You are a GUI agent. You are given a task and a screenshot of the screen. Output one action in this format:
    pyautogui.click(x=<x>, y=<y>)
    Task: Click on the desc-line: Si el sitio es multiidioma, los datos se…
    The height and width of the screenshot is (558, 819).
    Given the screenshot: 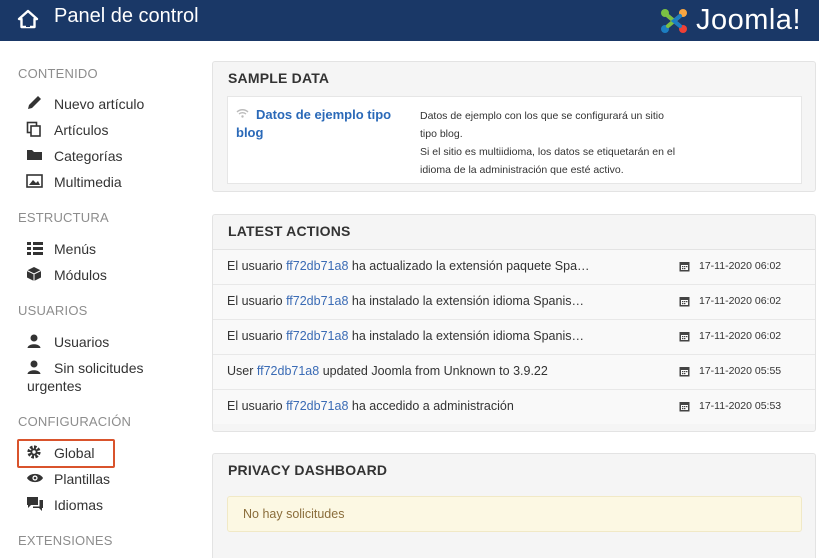 What is the action you would take?
    pyautogui.click(x=548, y=152)
    